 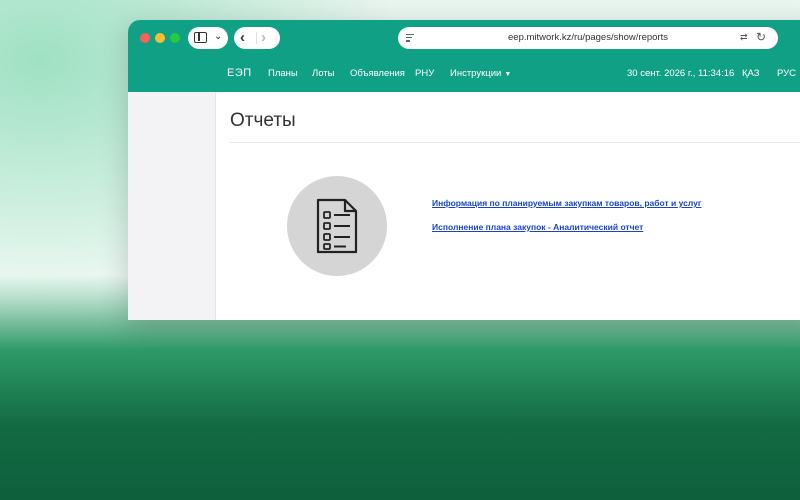 What do you see at coordinates (263, 120) in the screenshot?
I see `page-title: Отчеты` at bounding box center [263, 120].